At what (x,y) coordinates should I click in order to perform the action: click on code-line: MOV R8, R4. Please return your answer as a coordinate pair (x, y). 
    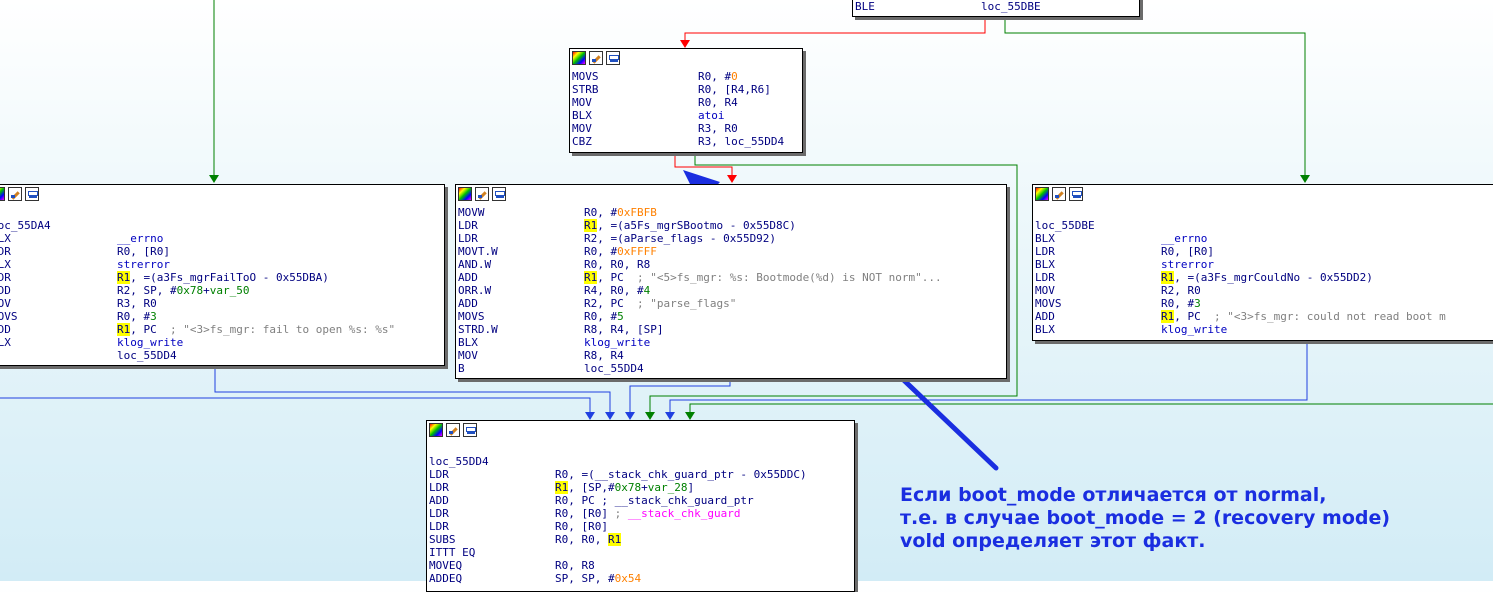
    Looking at the image, I should click on (700, 355).